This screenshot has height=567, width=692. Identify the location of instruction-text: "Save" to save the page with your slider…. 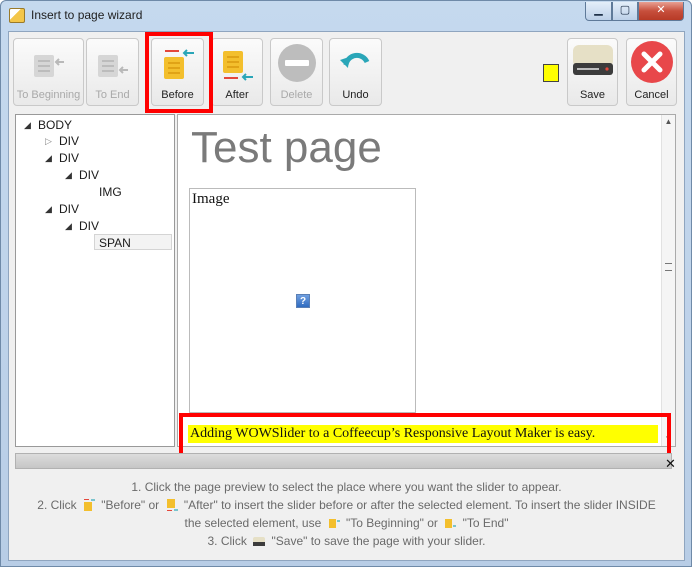
(378, 541).